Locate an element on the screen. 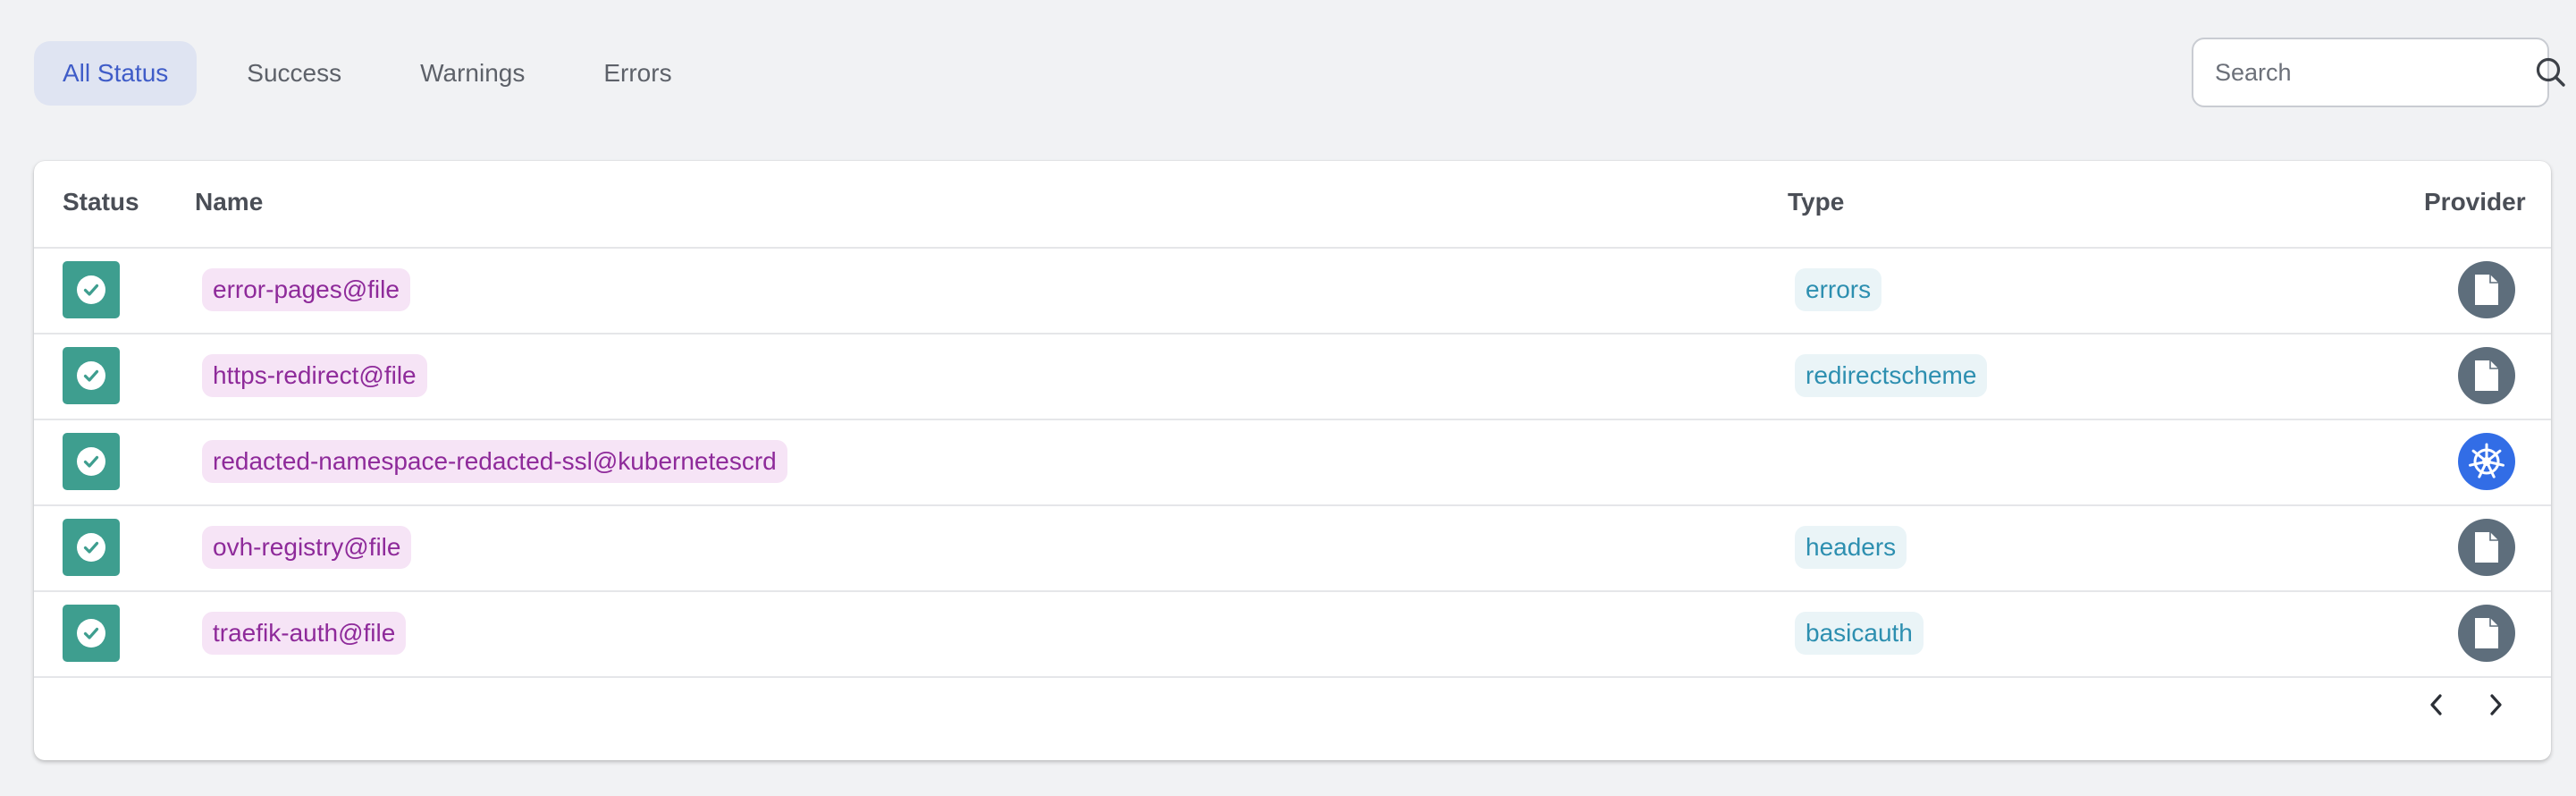 The width and height of the screenshot is (2576, 796). middleware-name: error-pages@file is located at coordinates (306, 289).